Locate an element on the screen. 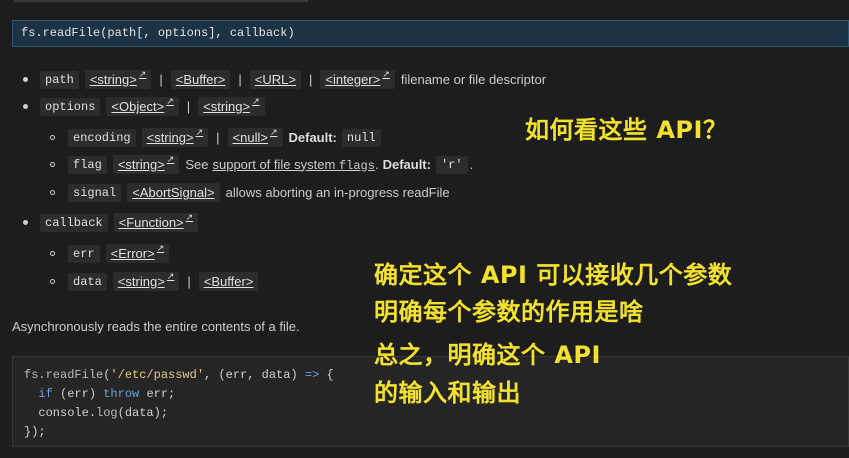 Image resolution: width=849 pixels, height=458 pixels. param-err: err <Error> ↗ is located at coordinates (119, 253).